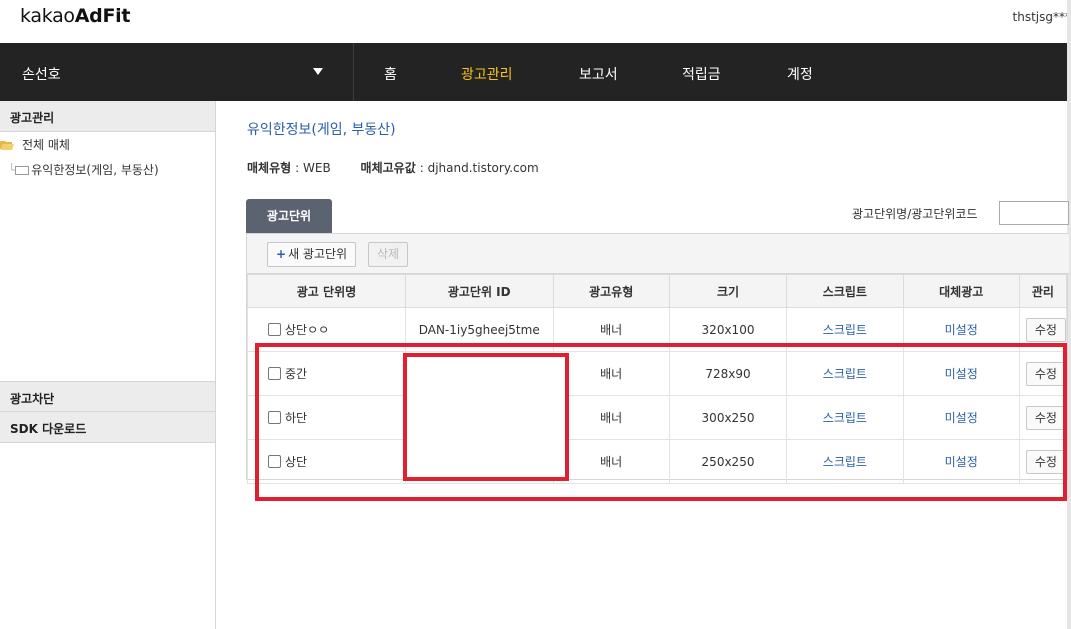  I want to click on col-header-id: 광고단위 ID, so click(479, 291).